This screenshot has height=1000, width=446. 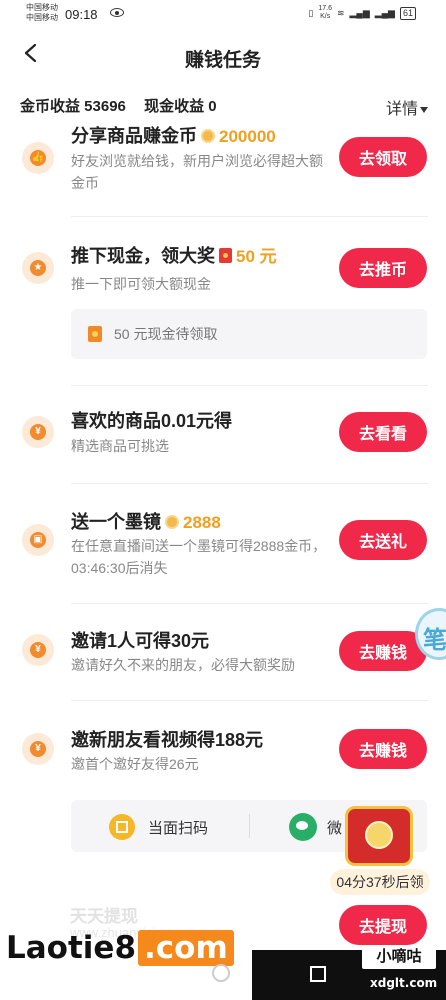 What do you see at coordinates (383, 432) in the screenshot?
I see `view-button: 去看看` at bounding box center [383, 432].